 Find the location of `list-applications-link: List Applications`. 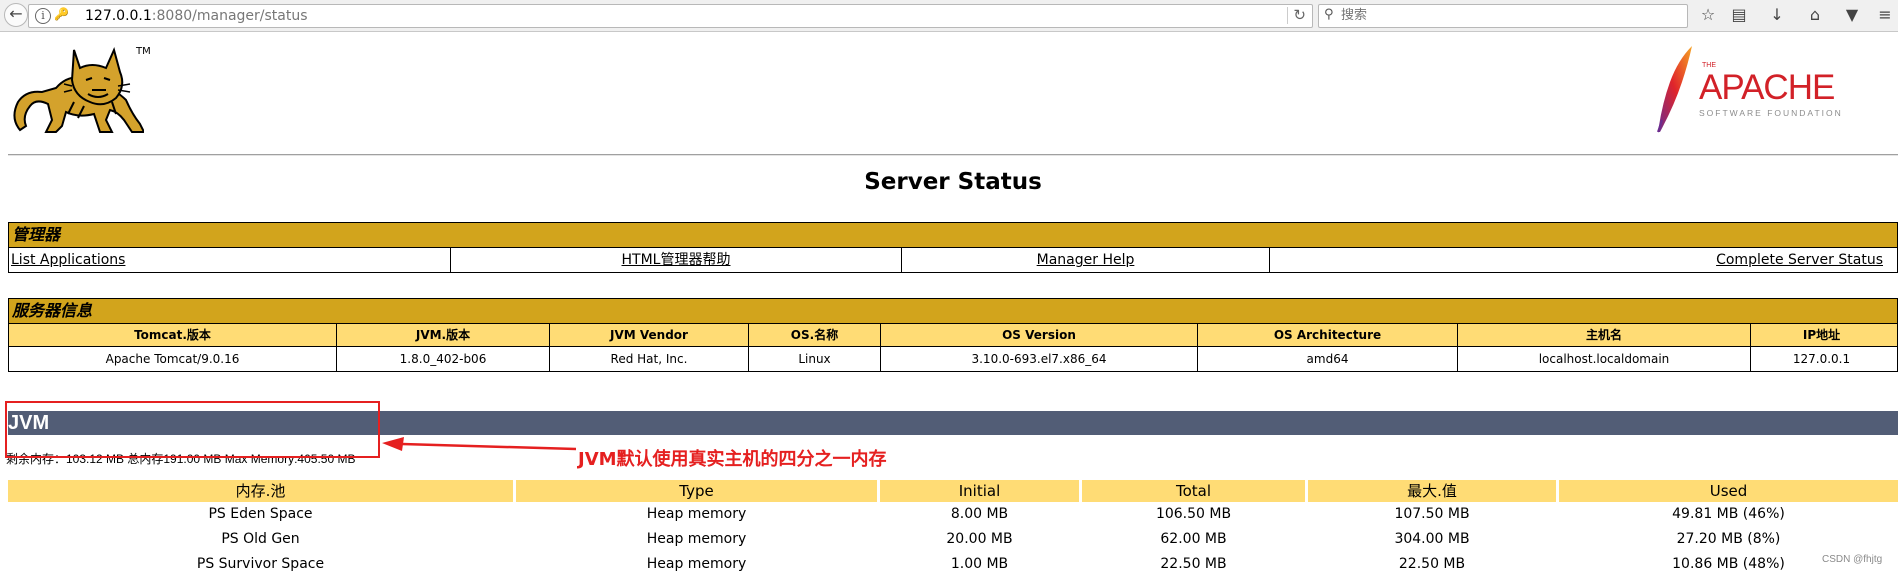

list-applications-link: List Applications is located at coordinates (68, 260).